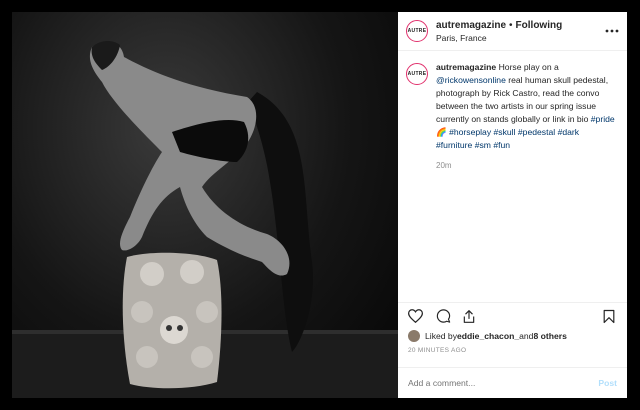  I want to click on avatar-text: AUTRE, so click(417, 31).